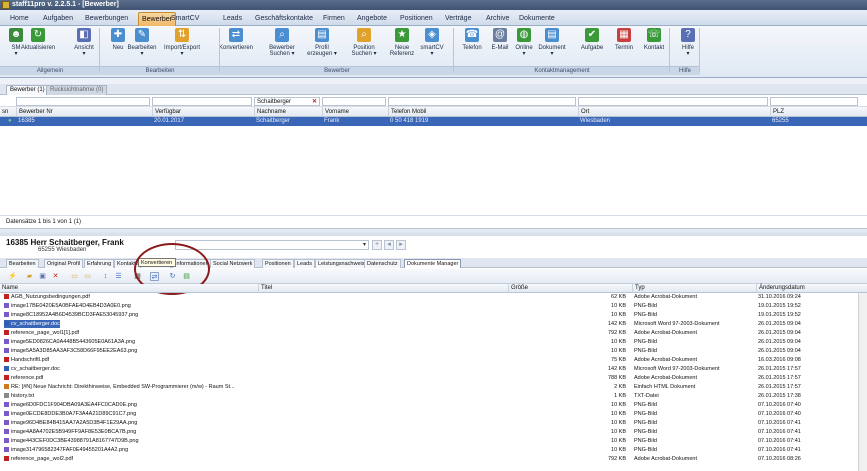 This screenshot has width=867, height=471. Describe the element at coordinates (58, 19) in the screenshot. I see `menu-tab-aufgaben: Aufgaben` at that location.